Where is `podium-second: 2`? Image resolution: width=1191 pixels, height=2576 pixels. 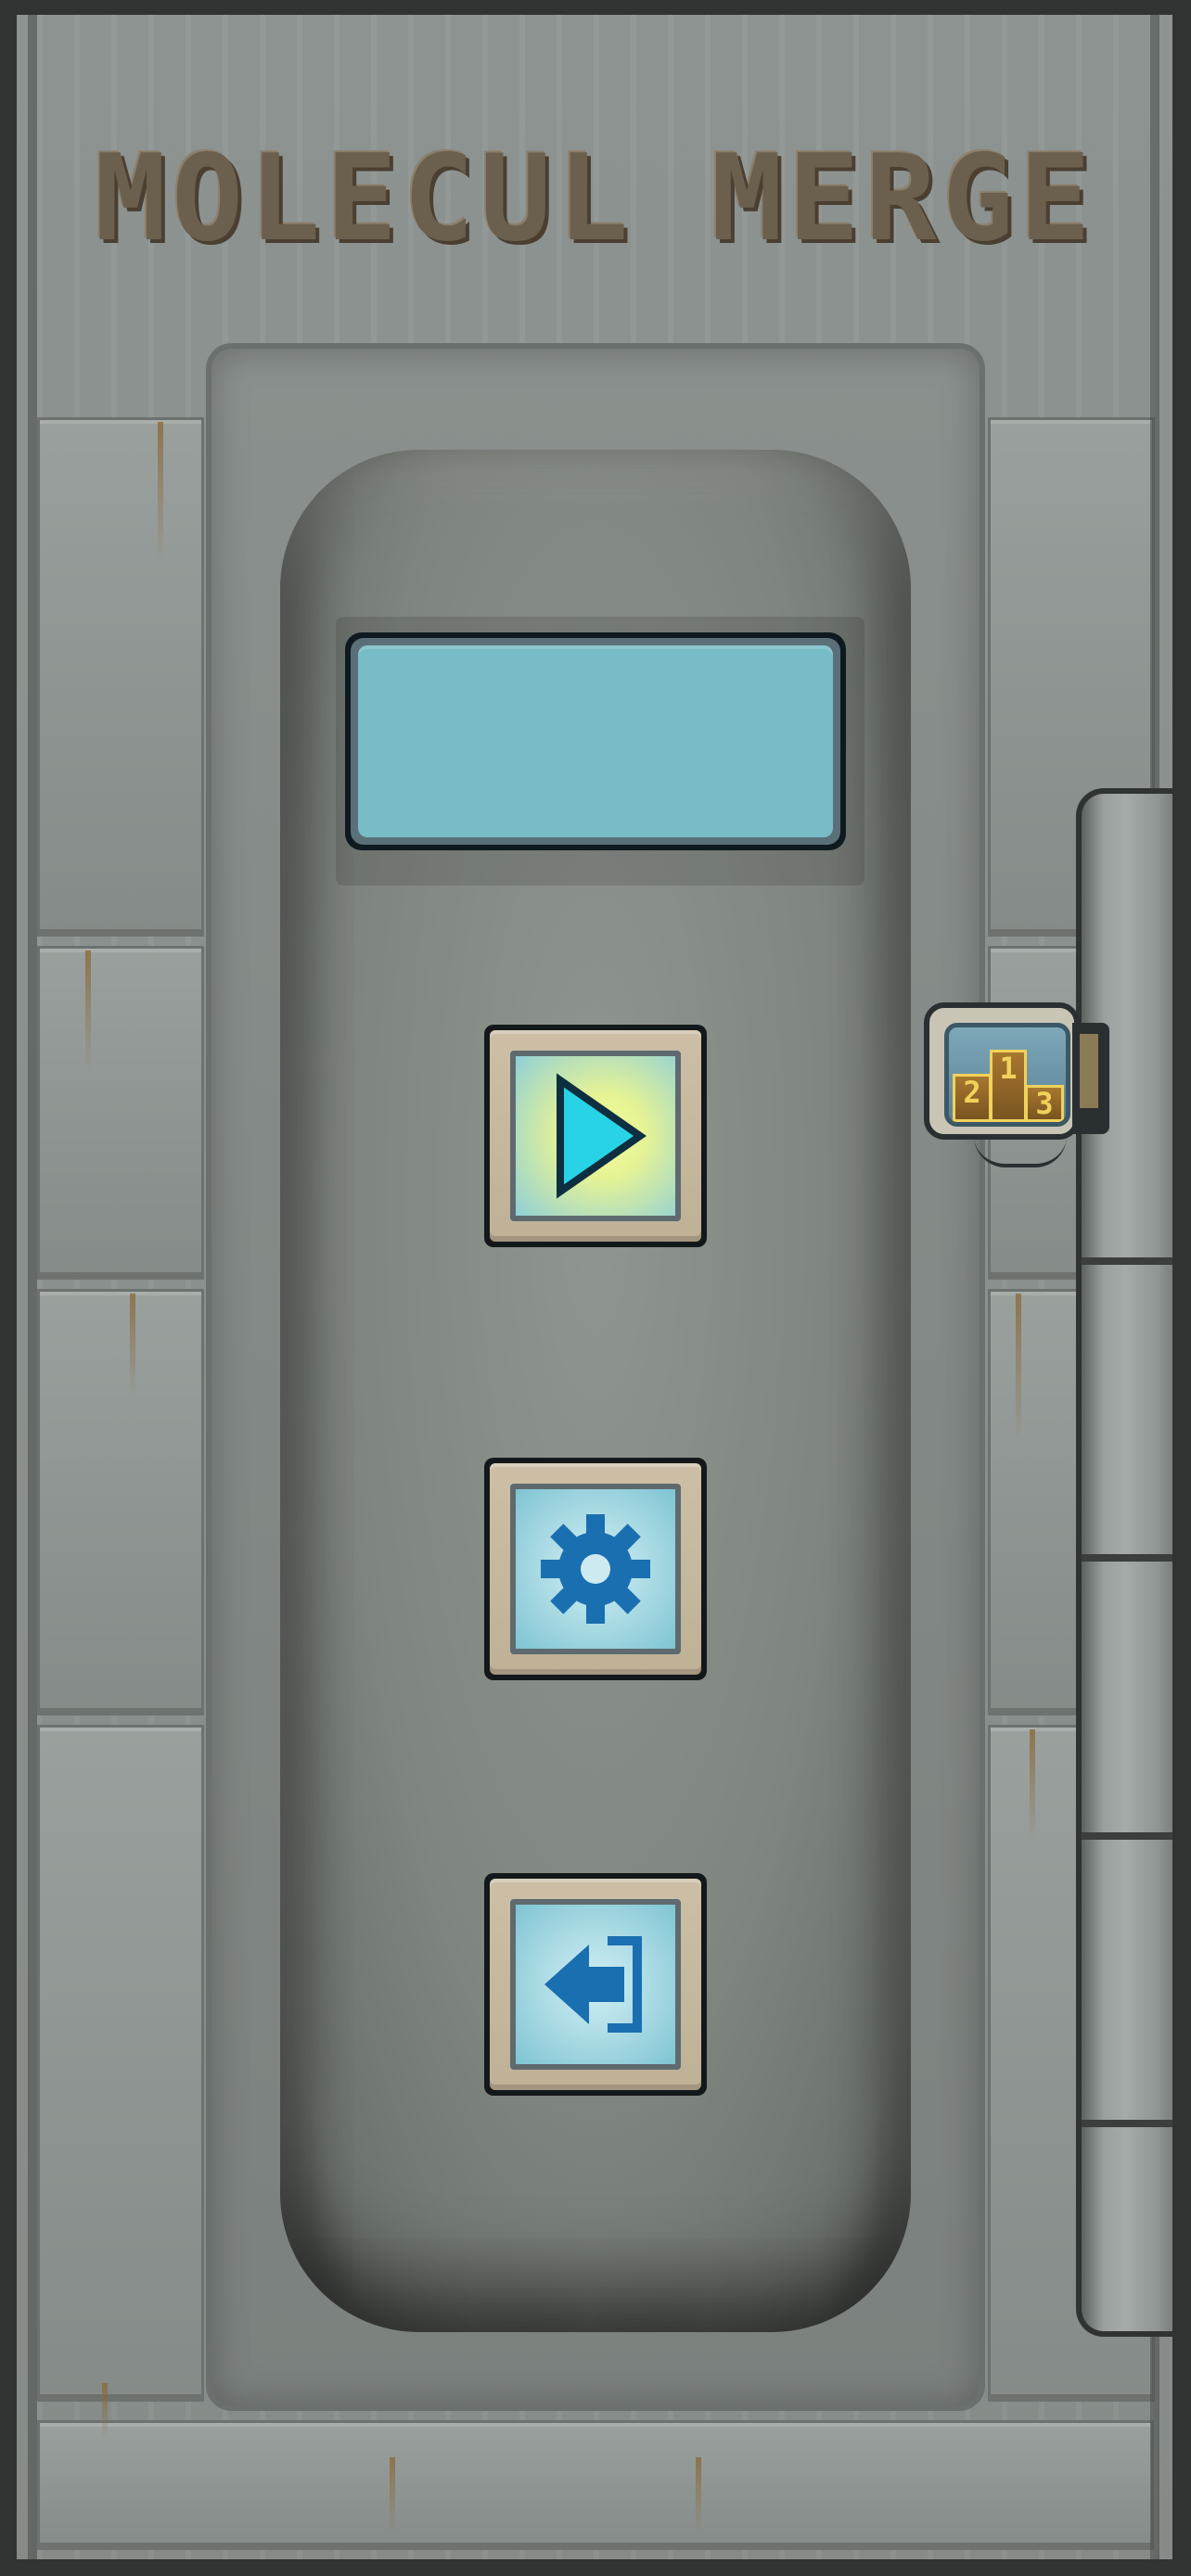
podium-second: 2 is located at coordinates (973, 1098).